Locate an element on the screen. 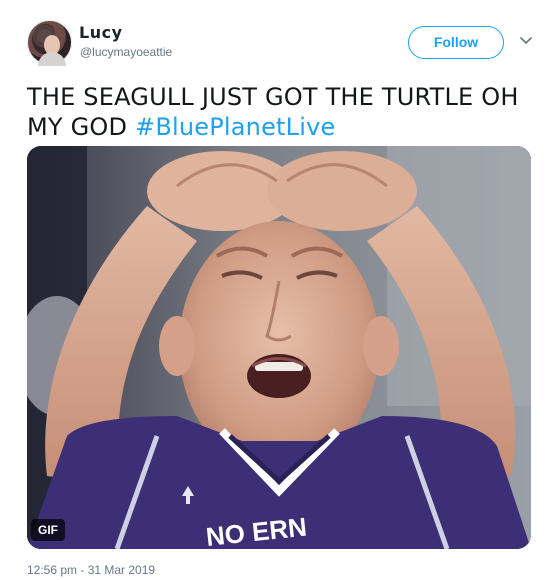 The image size is (550, 580). user-handle: @lucymayoeattie is located at coordinates (126, 52).